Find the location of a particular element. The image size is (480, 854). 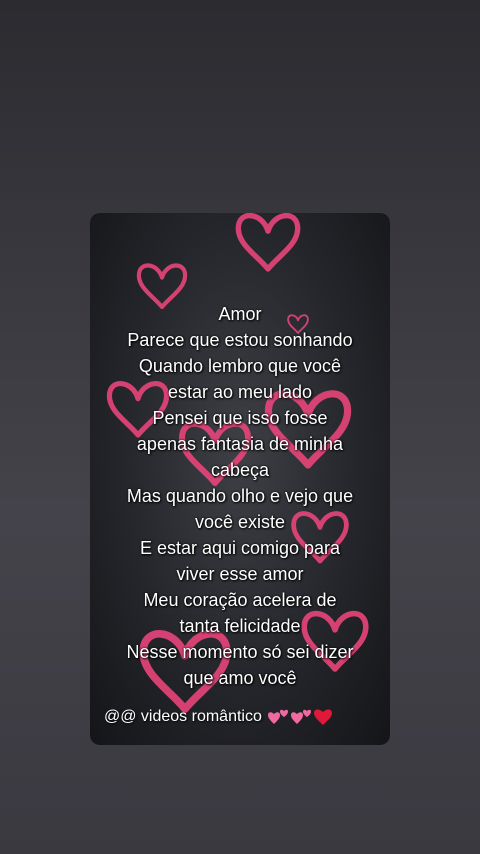

poem-line: Mas quando olho e vejo que is located at coordinates (240, 496).